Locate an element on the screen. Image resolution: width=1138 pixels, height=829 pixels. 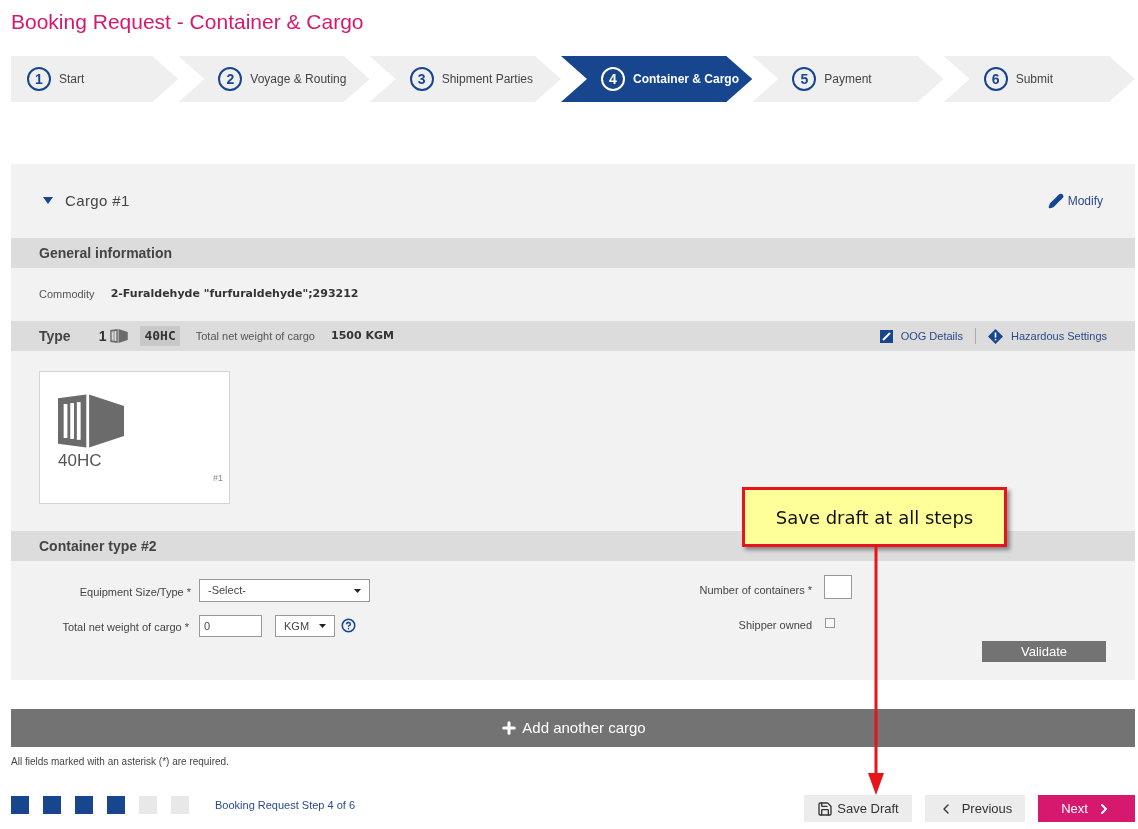
field-label: Number of containers * is located at coordinates (755, 590).